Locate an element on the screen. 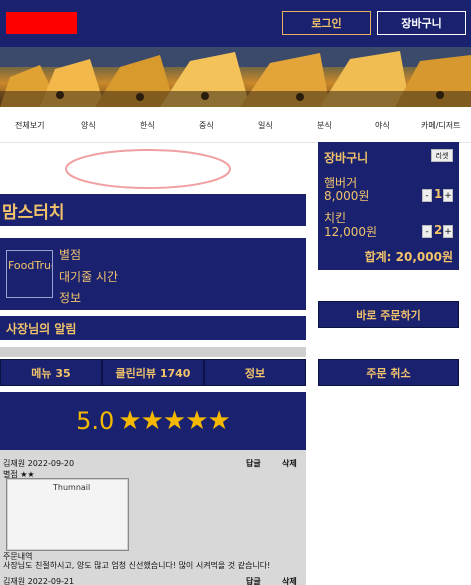 This screenshot has width=471, height=585. category-chinese: 중식 is located at coordinates (206, 125).